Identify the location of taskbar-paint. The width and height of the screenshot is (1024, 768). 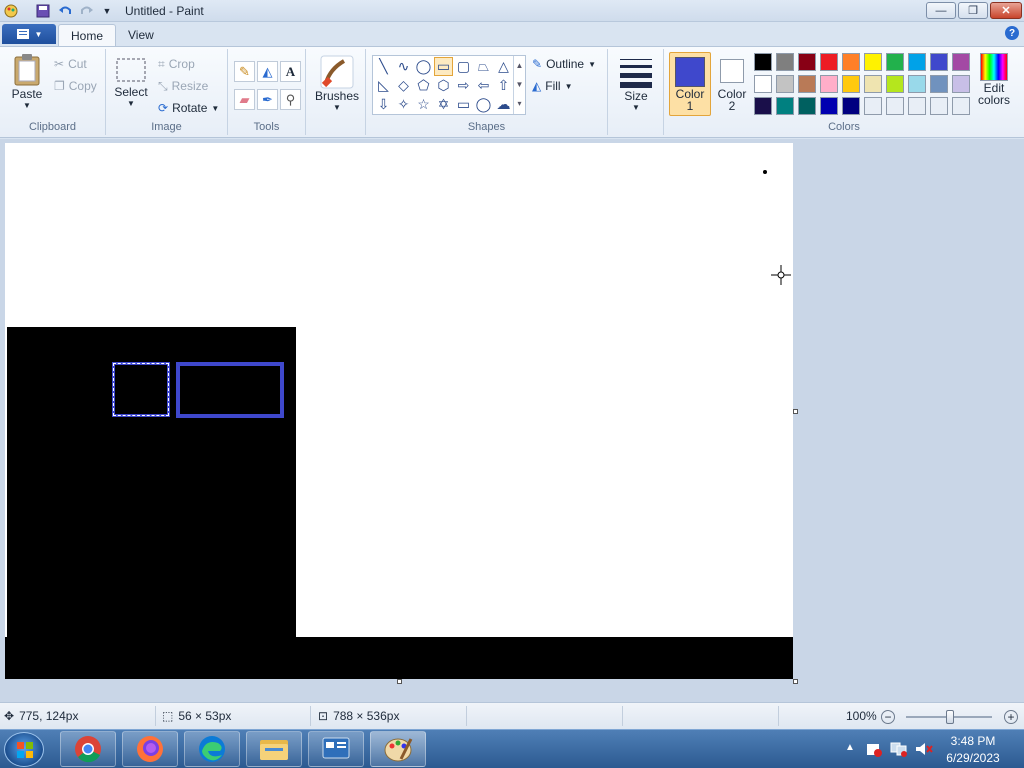
(398, 749).